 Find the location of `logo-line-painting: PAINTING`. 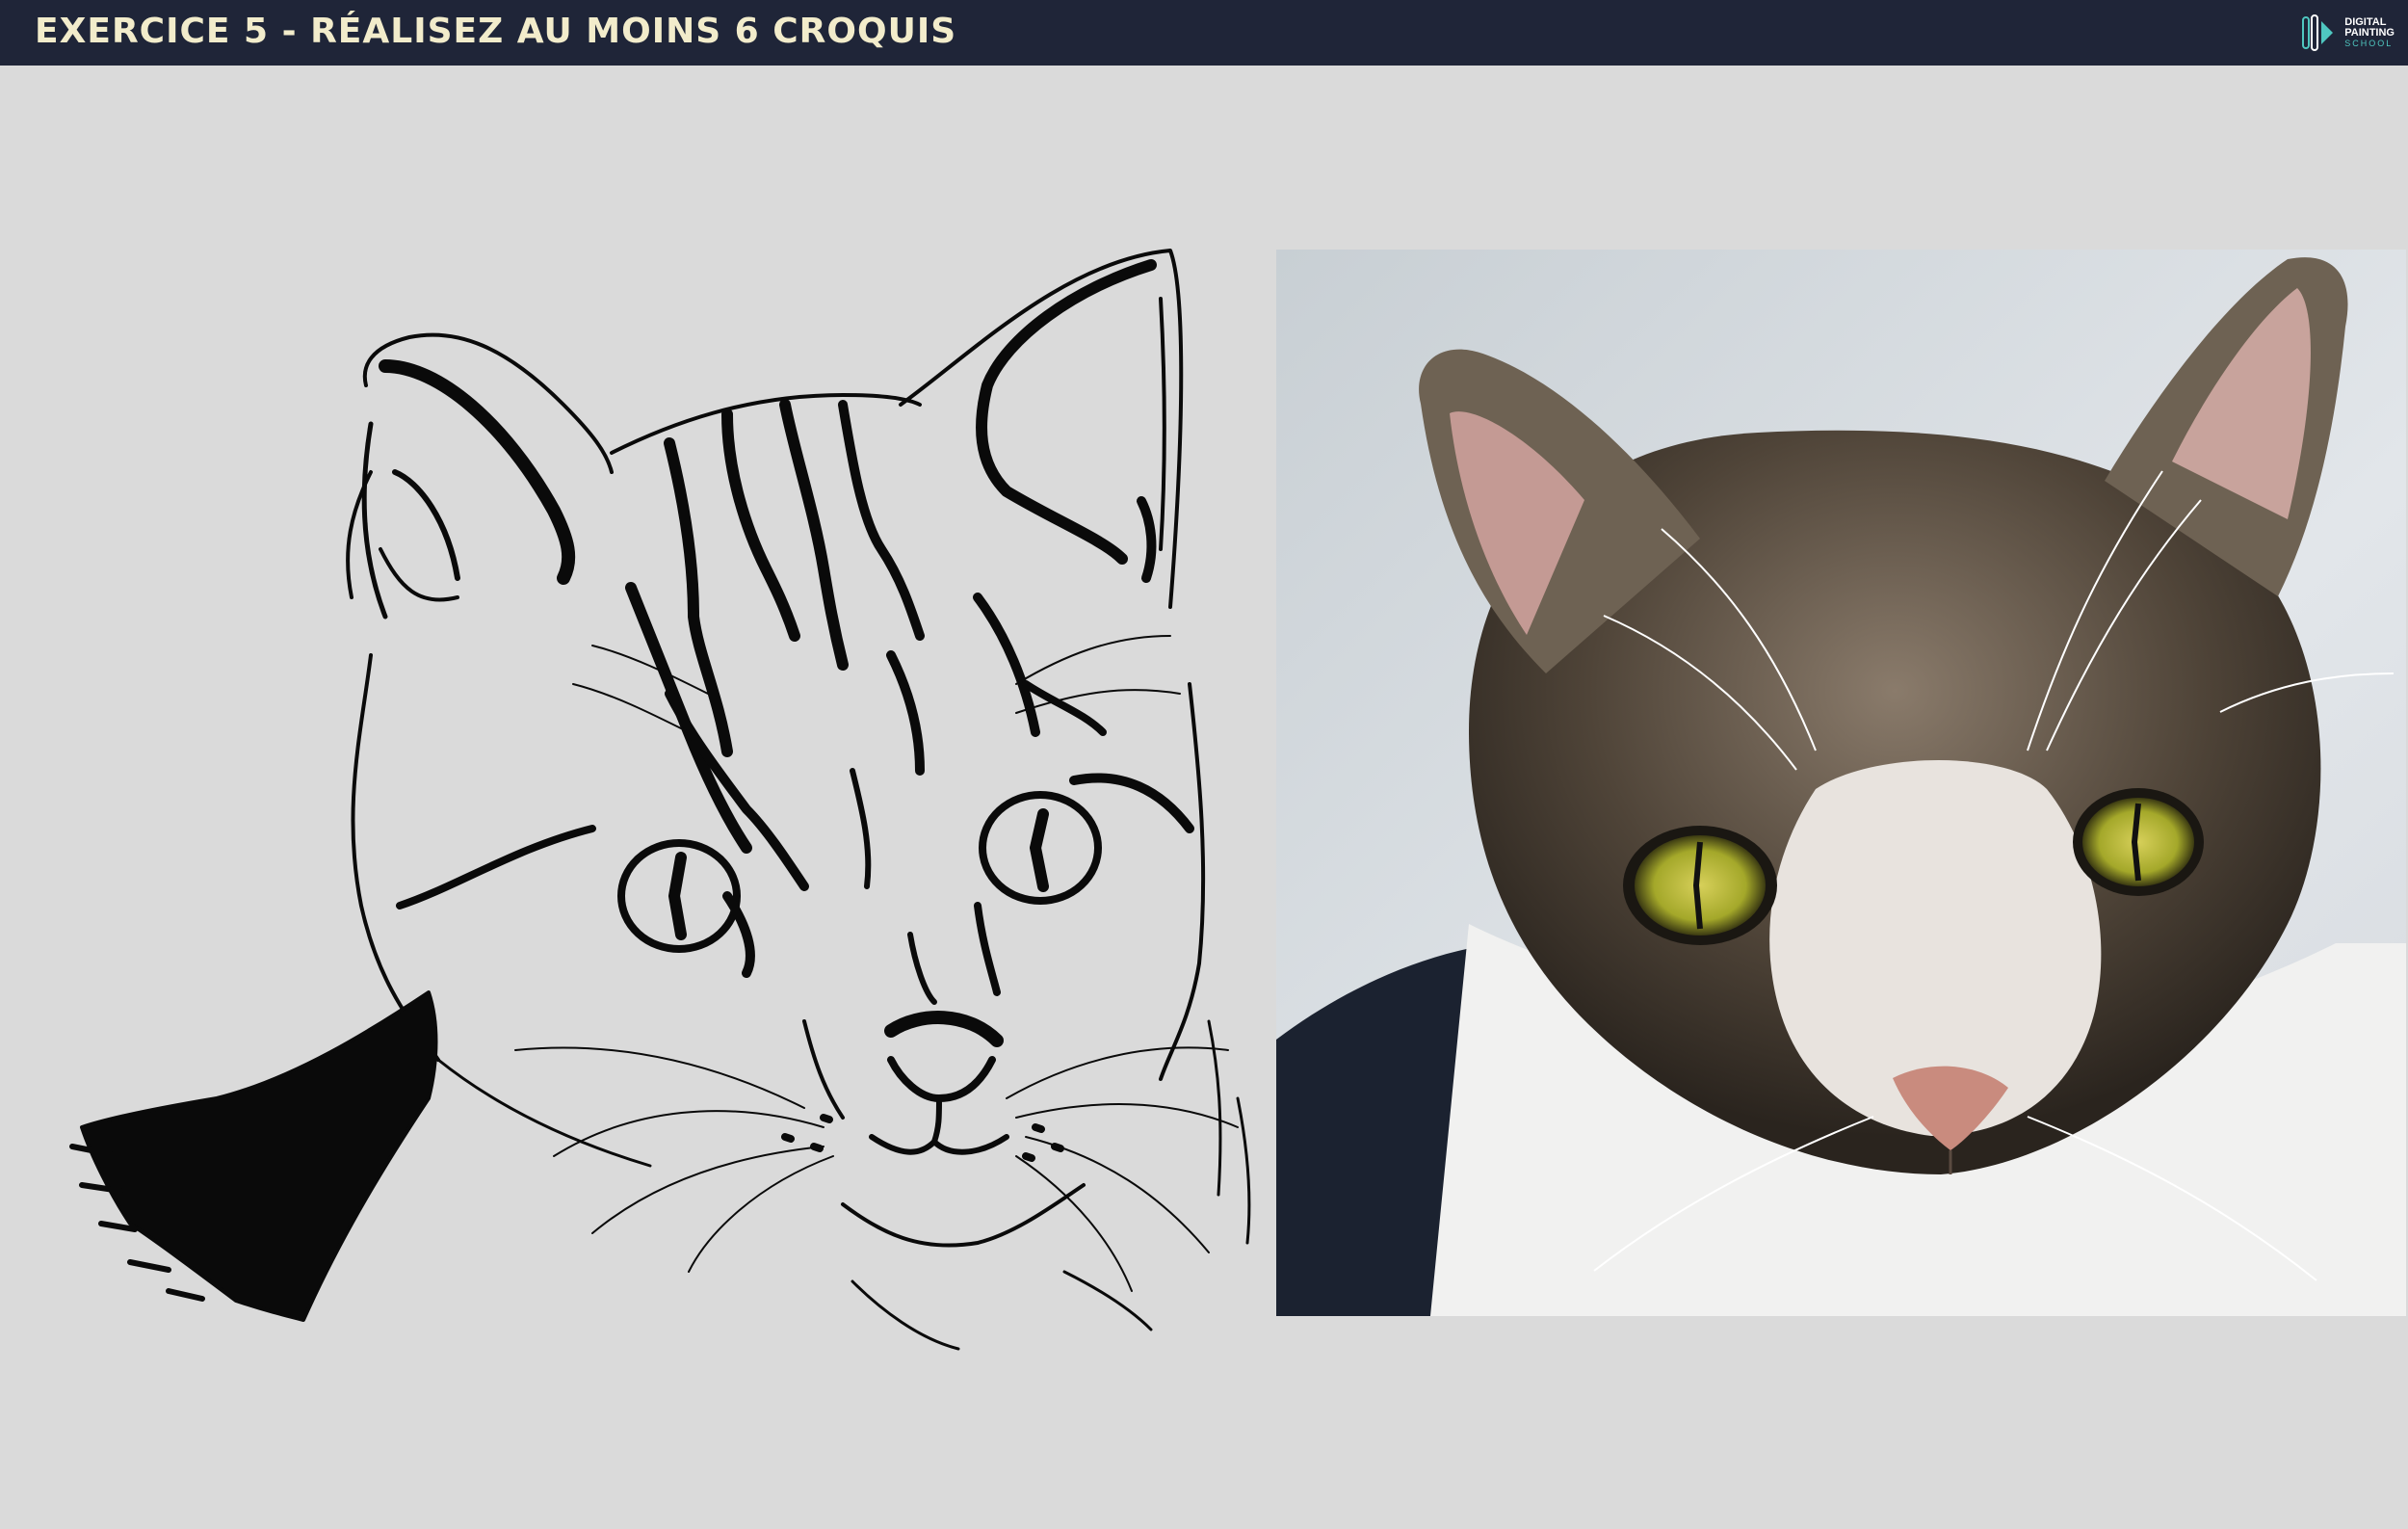

logo-line-painting: PAINTING is located at coordinates (2369, 33).